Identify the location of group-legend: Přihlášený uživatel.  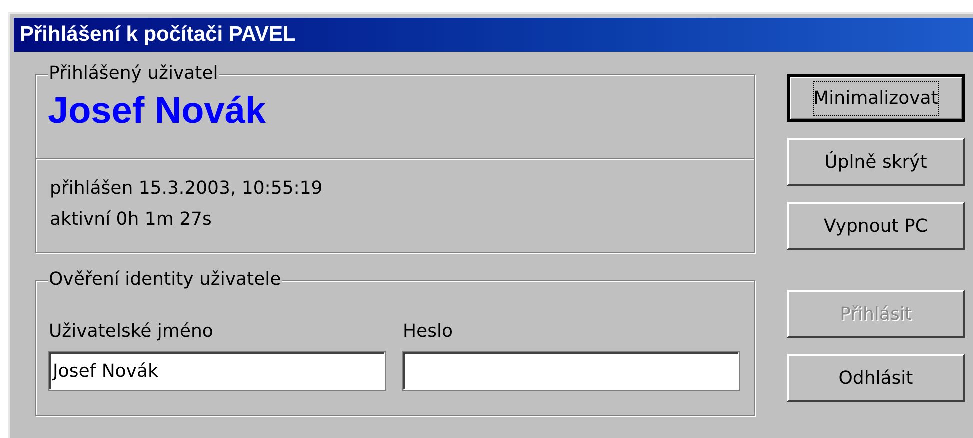
(134, 74).